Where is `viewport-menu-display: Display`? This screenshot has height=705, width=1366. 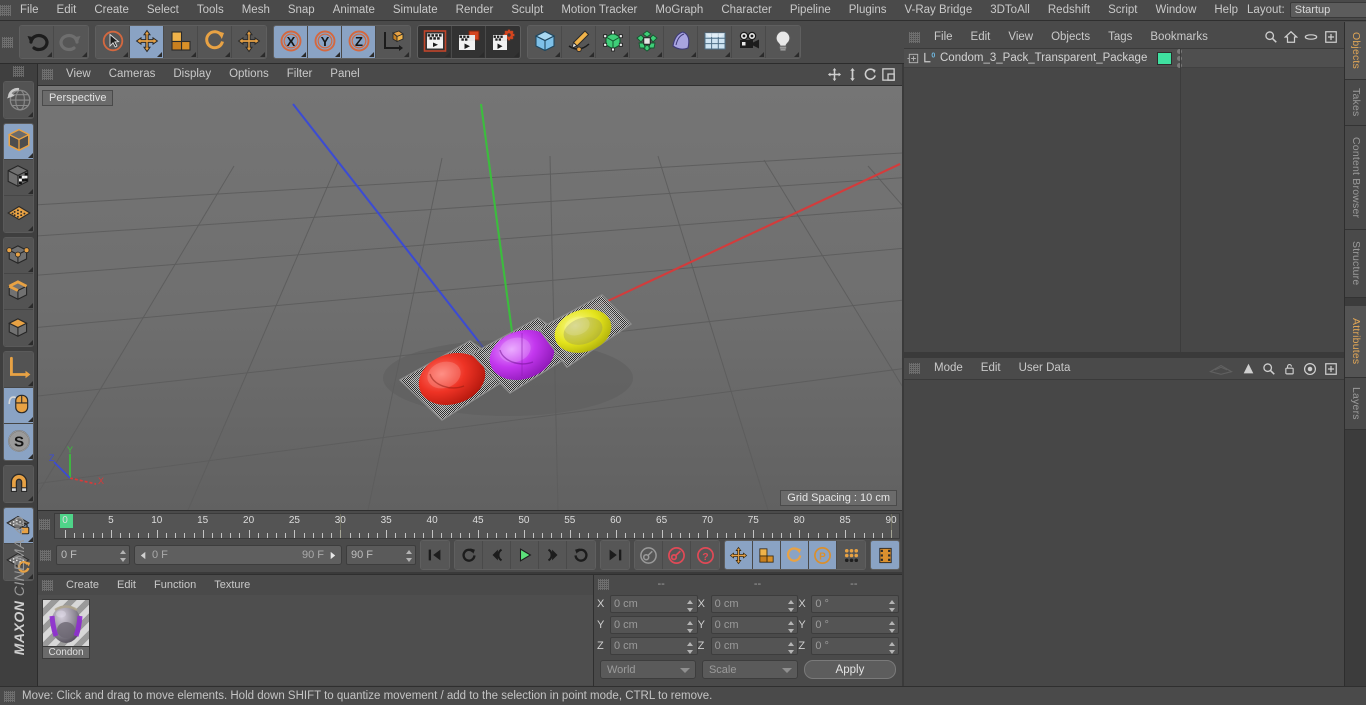 viewport-menu-display: Display is located at coordinates (192, 74).